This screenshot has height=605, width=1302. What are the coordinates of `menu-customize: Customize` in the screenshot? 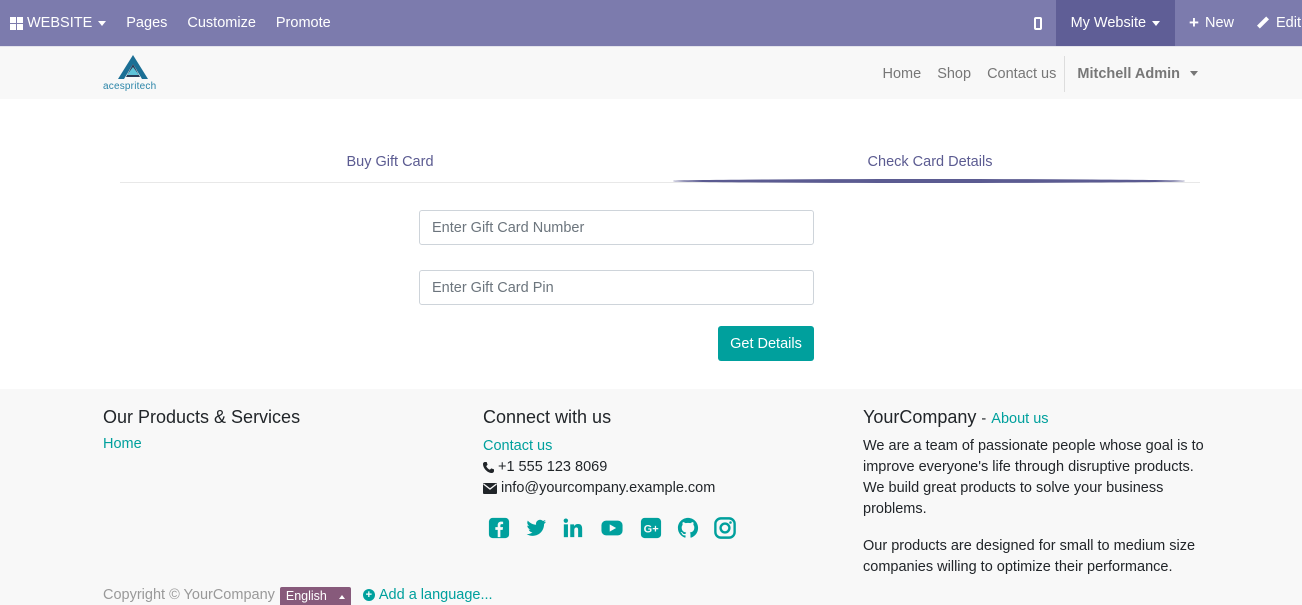 It's located at (221, 23).